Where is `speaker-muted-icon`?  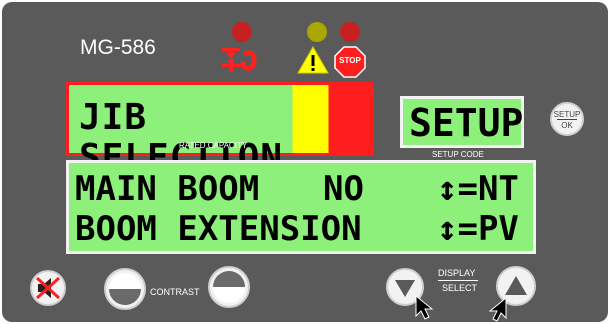
speaker-muted-icon is located at coordinates (48, 288).